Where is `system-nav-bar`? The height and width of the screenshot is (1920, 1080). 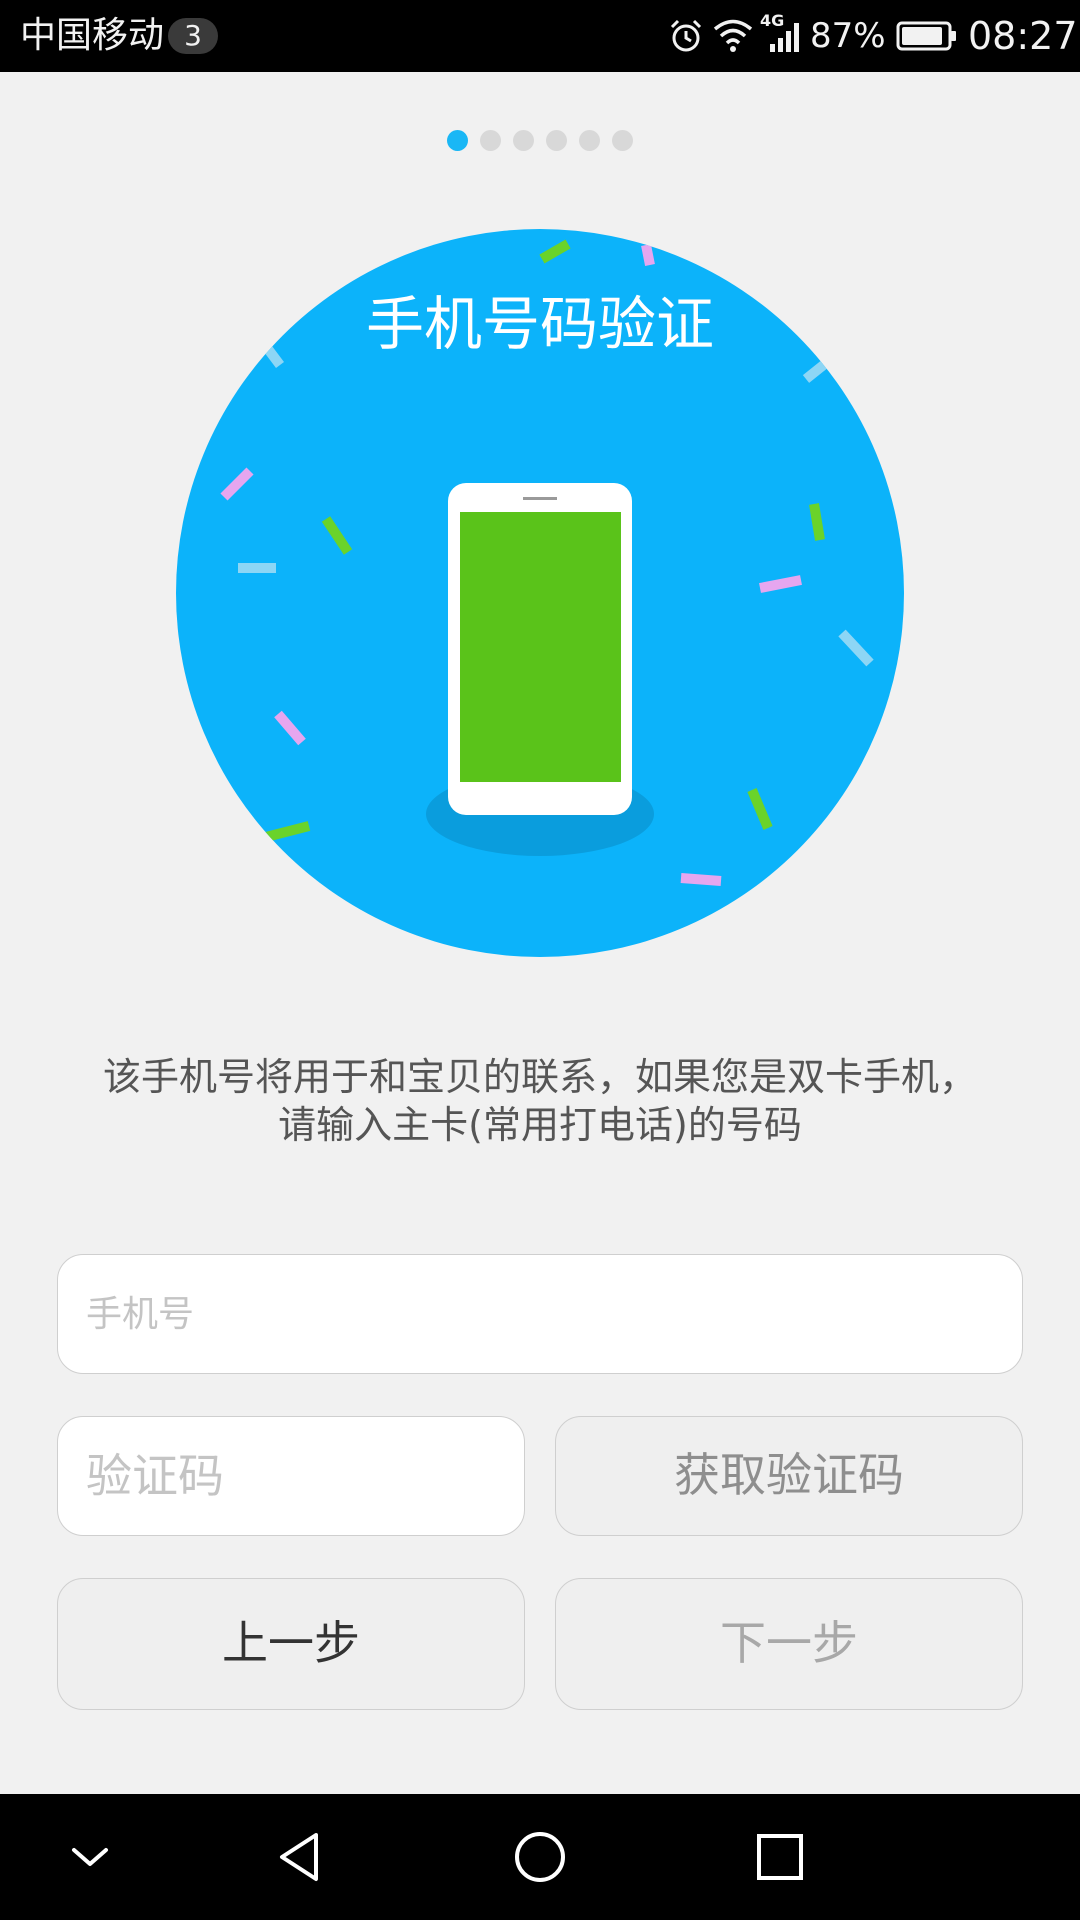
system-nav-bar is located at coordinates (540, 1857).